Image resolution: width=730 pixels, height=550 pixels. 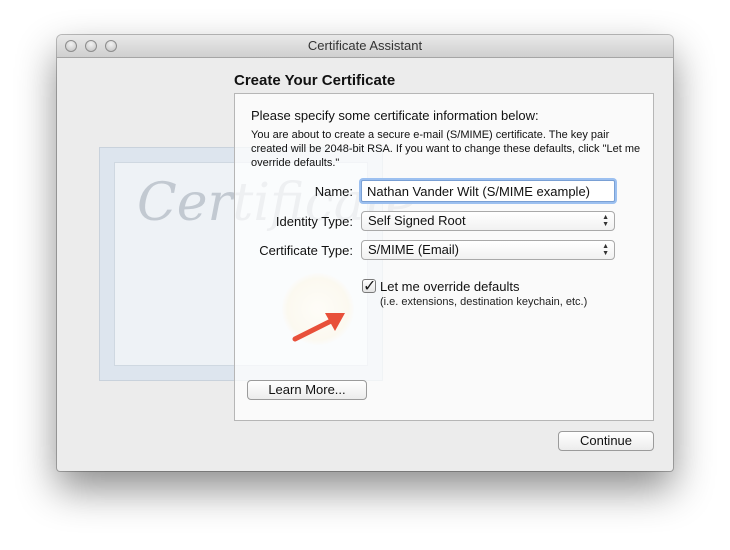 I want to click on page-title: Create Your Certificate, so click(x=315, y=80).